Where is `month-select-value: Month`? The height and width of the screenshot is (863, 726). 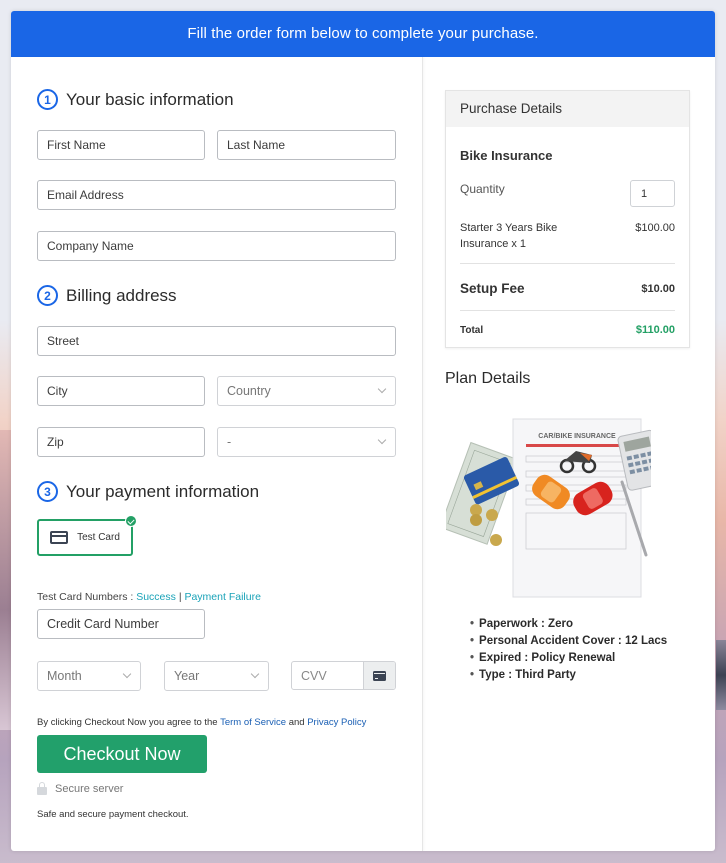
month-select-value: Month is located at coordinates (64, 676).